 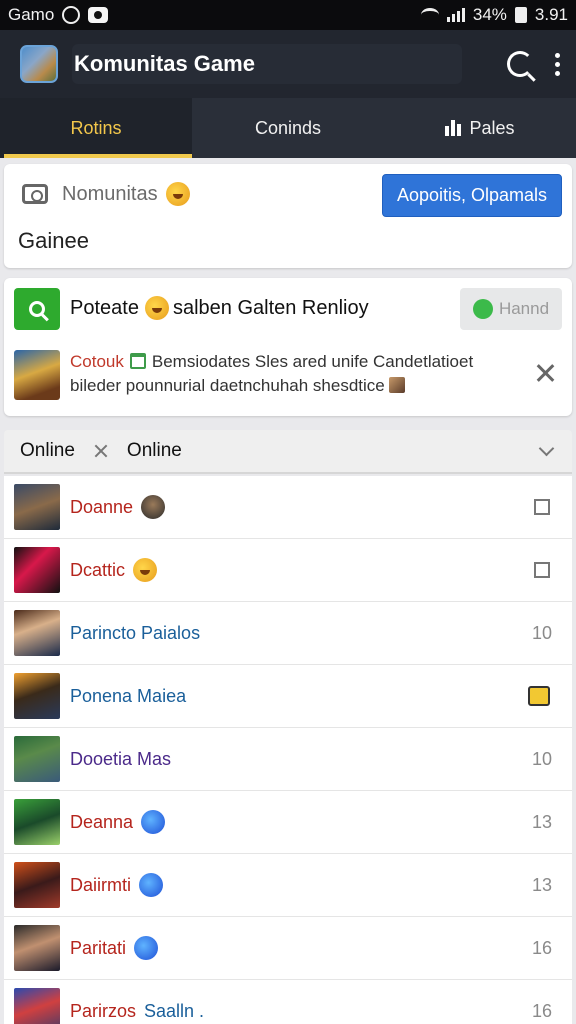 I want to click on list-item: Deanna 13, so click(x=288, y=822).